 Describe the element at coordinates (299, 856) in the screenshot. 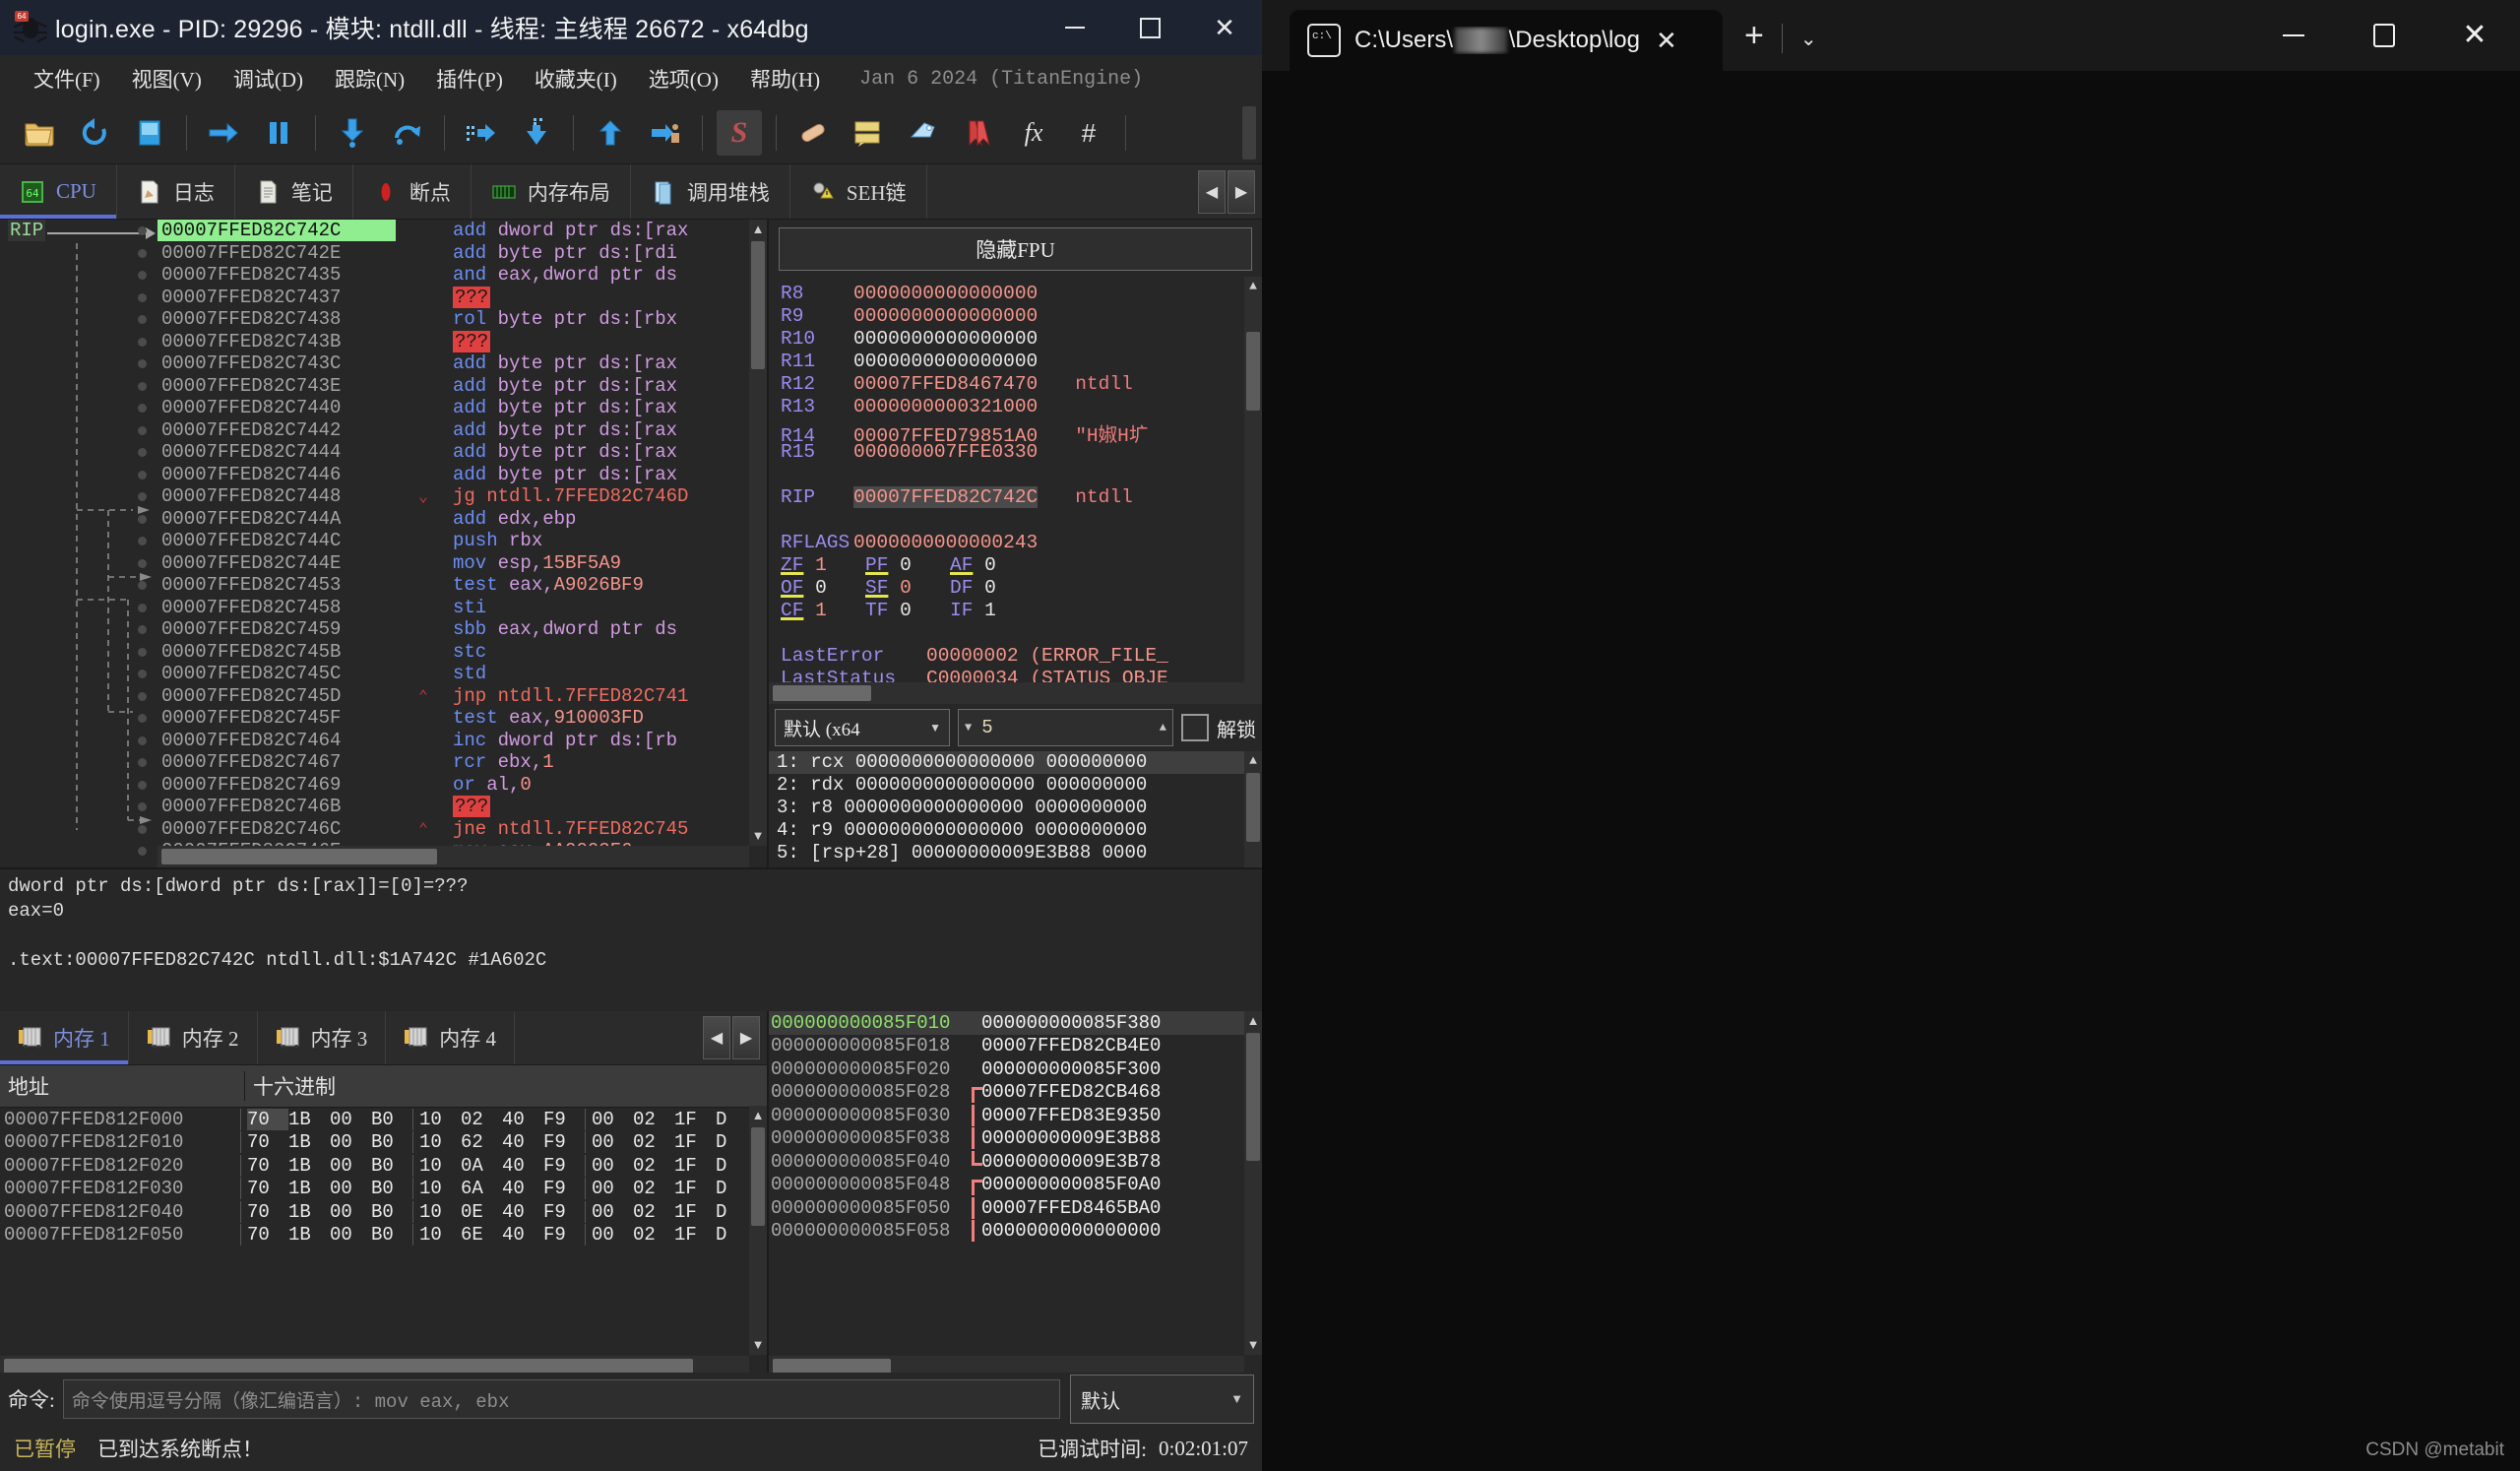

I see `disasm-hscroll-thumb` at that location.